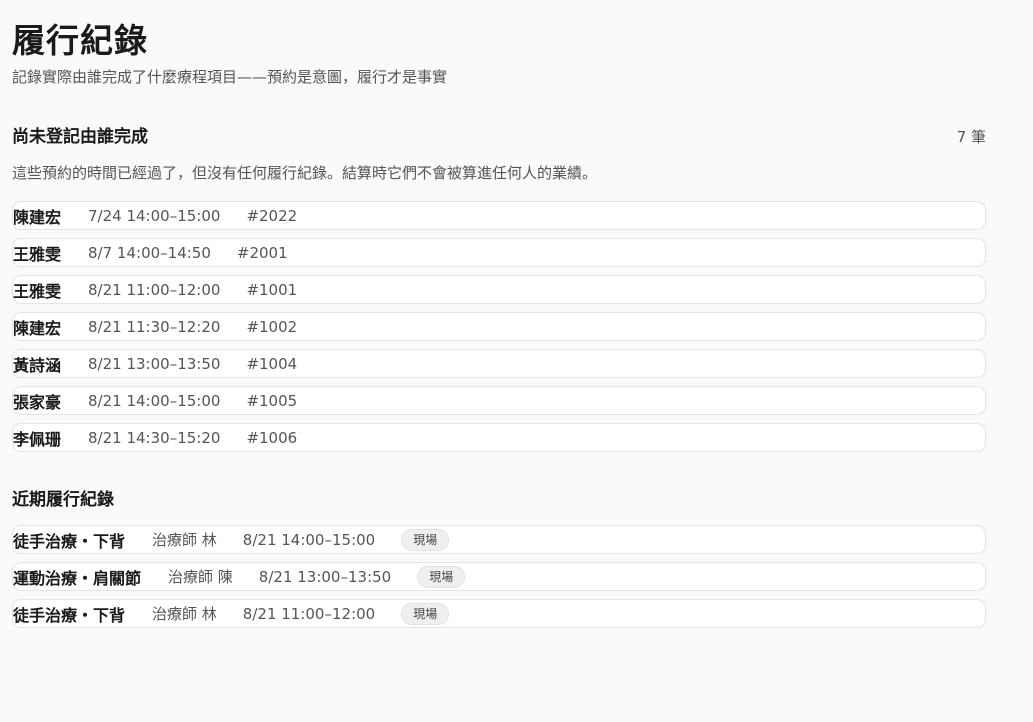  What do you see at coordinates (499, 539) in the screenshot?
I see `recent-row: 徒手治療・下背 治療師 林 8/21 14:00–15:00 現場` at bounding box center [499, 539].